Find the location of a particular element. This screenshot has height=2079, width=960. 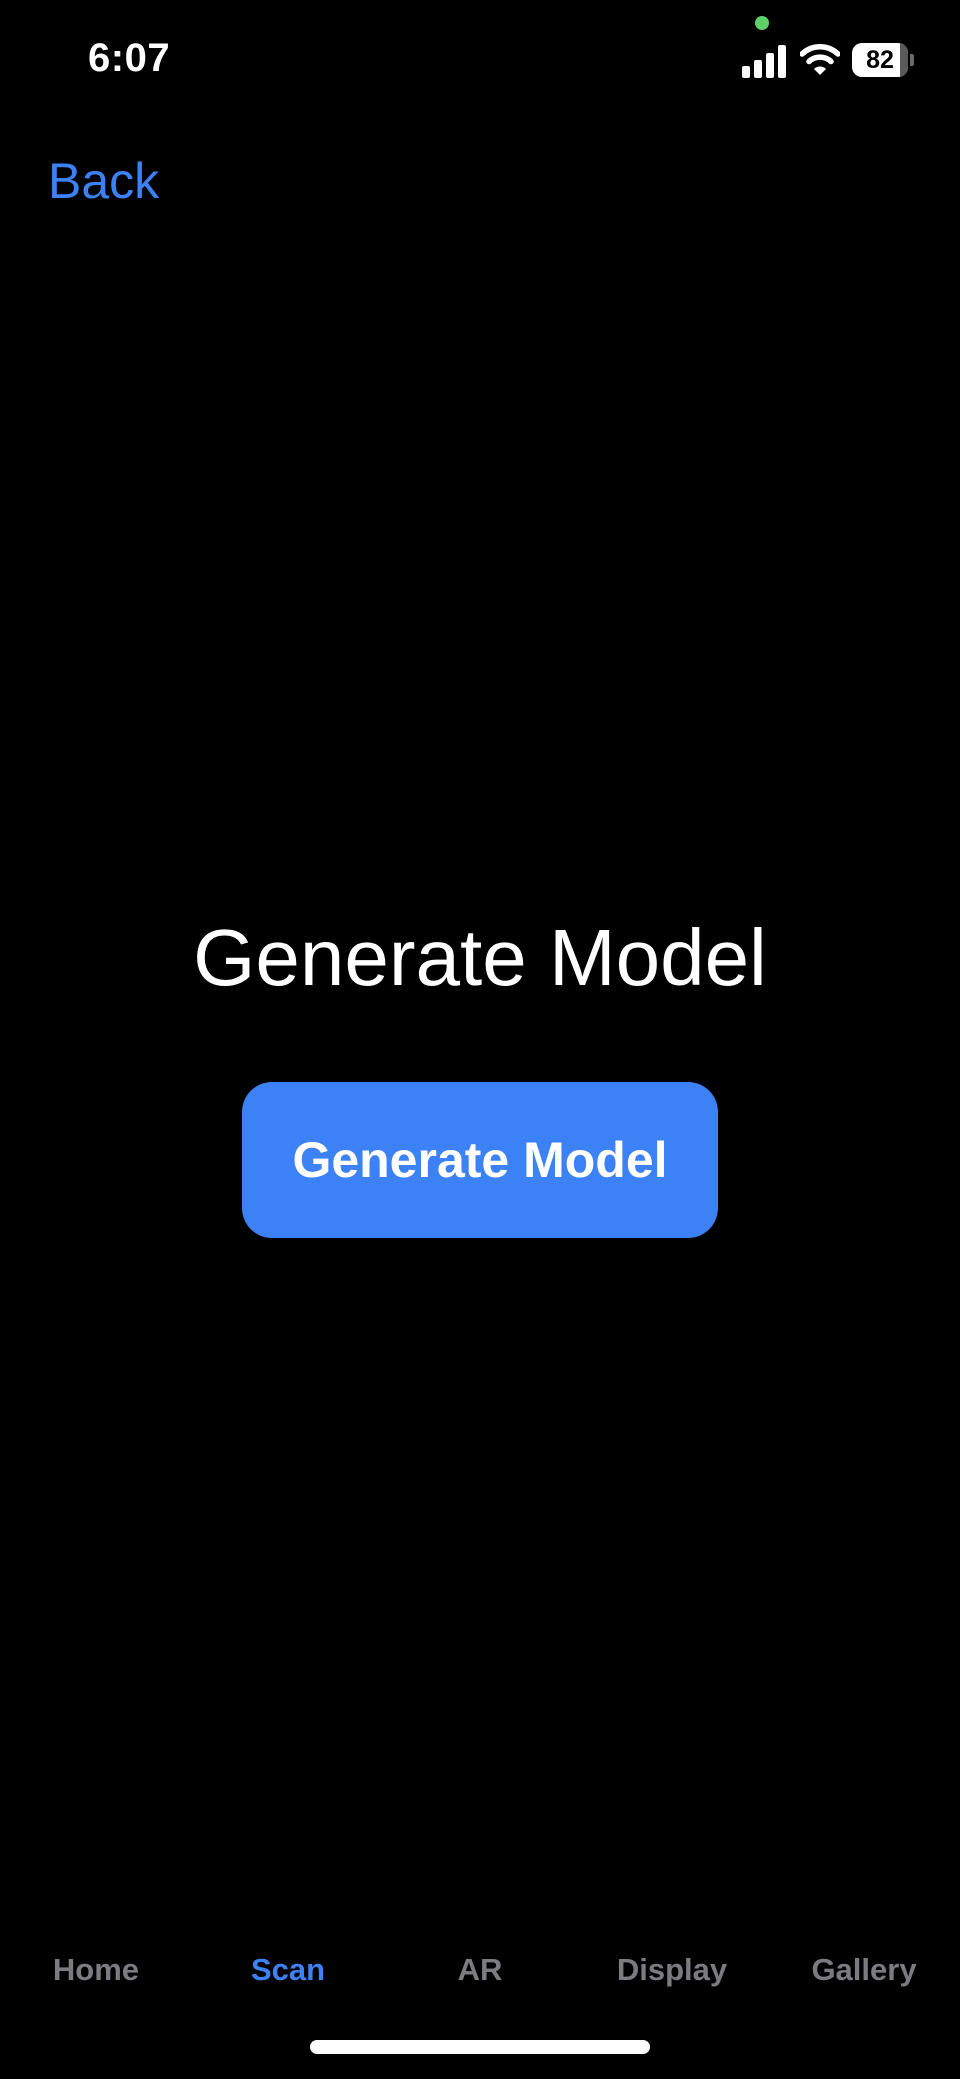

privacy-indicator-dot is located at coordinates (762, 23).